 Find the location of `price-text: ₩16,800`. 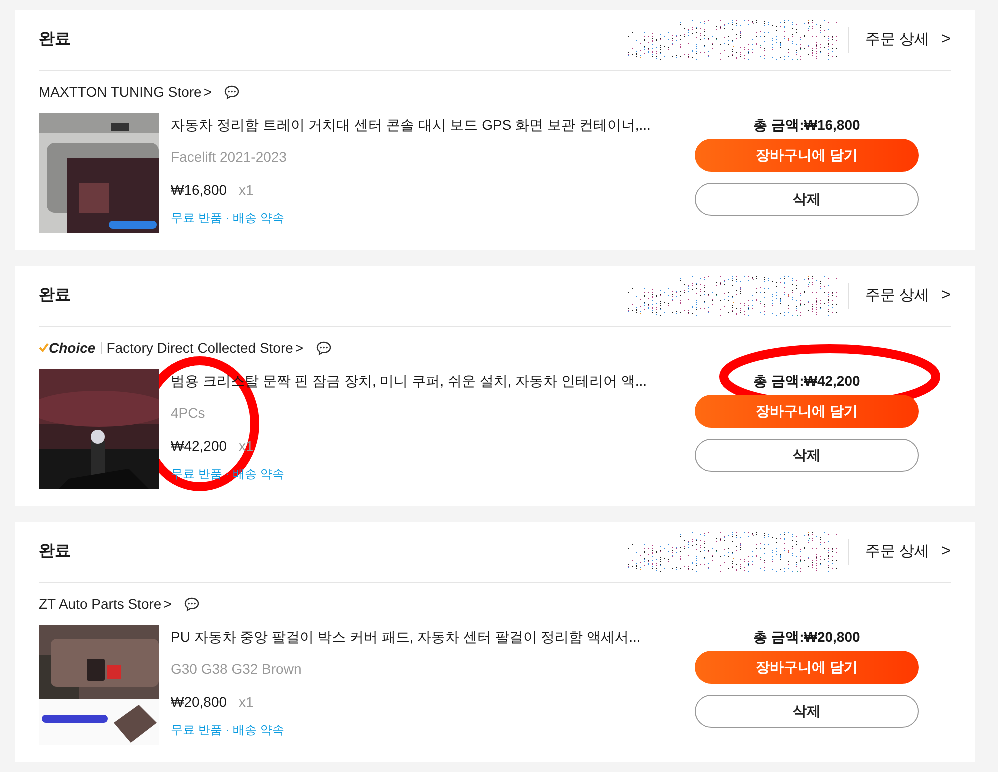

price-text: ₩16,800 is located at coordinates (199, 190).